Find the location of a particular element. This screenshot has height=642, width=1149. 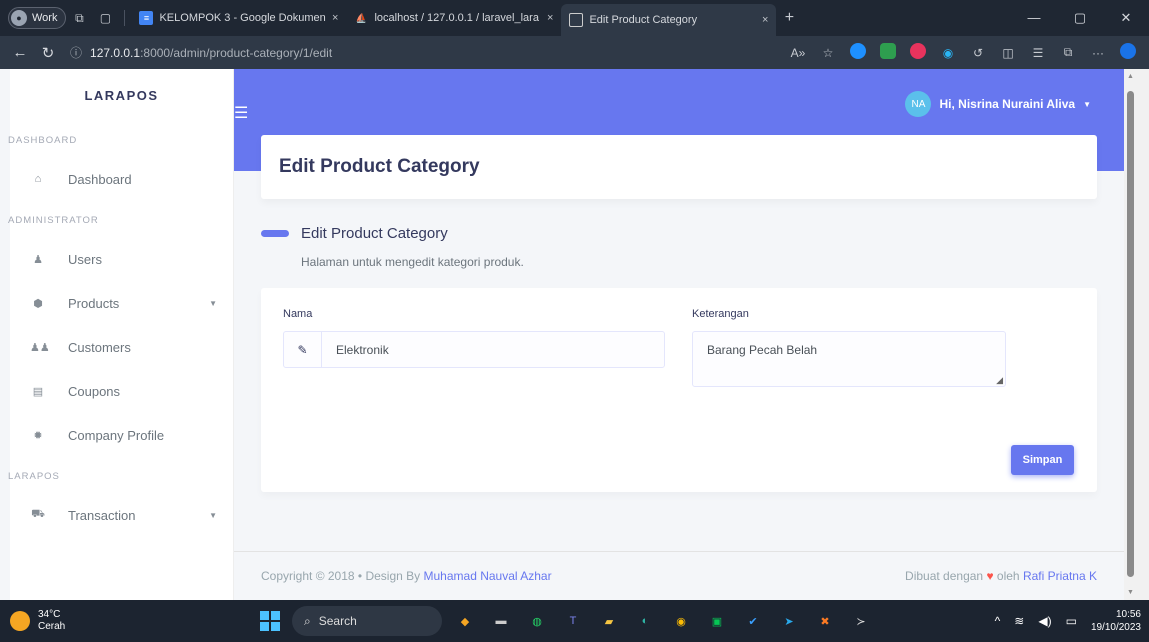

scrollbar-thumb is located at coordinates (1130, 334).